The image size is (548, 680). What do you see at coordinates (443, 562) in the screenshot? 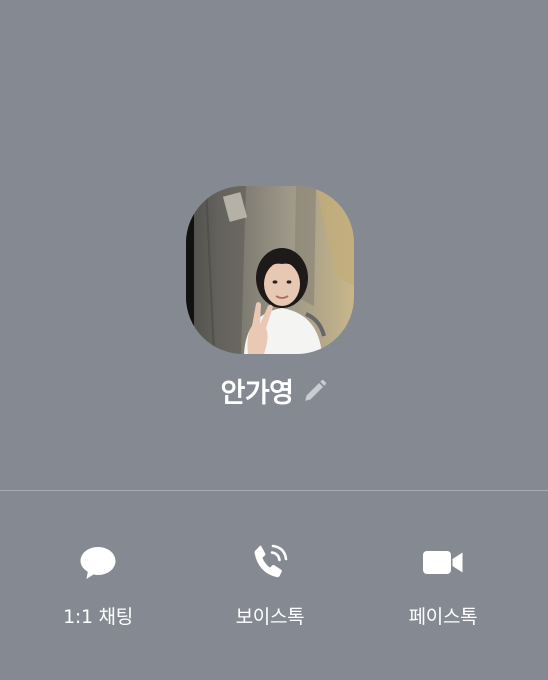
I see `video-camera-icon` at bounding box center [443, 562].